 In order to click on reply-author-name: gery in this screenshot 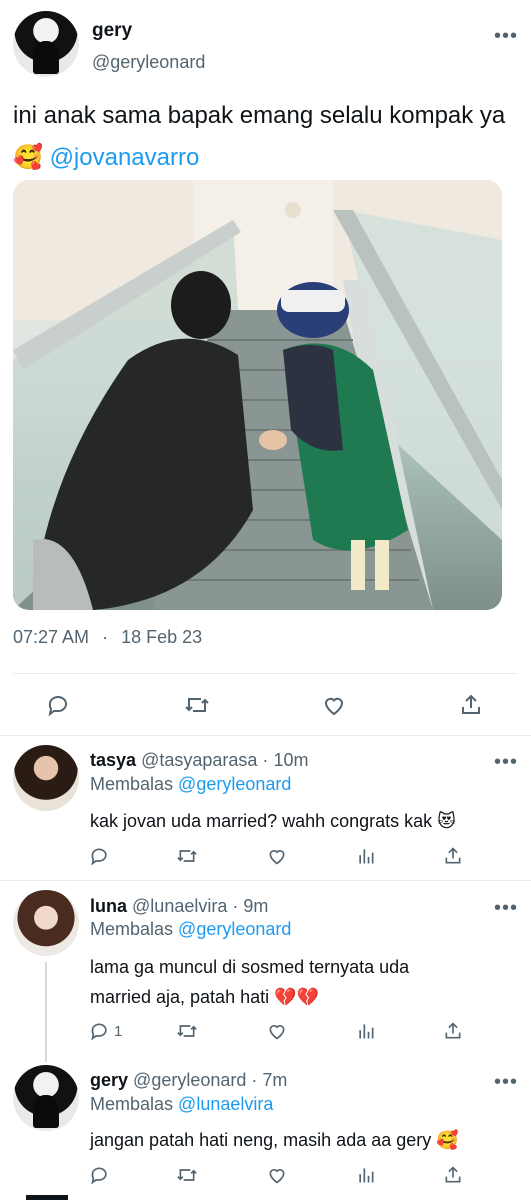, I will do `click(109, 1080)`.